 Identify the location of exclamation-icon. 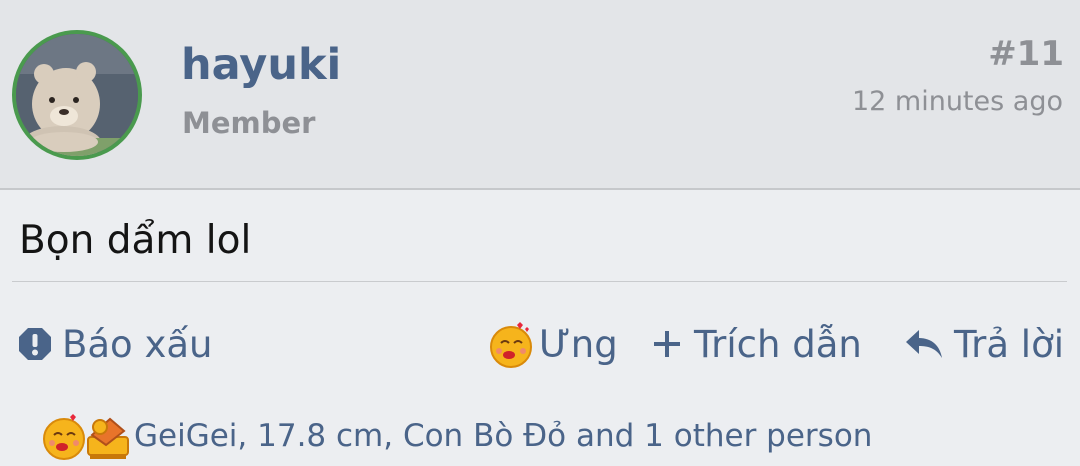
(40, 344).